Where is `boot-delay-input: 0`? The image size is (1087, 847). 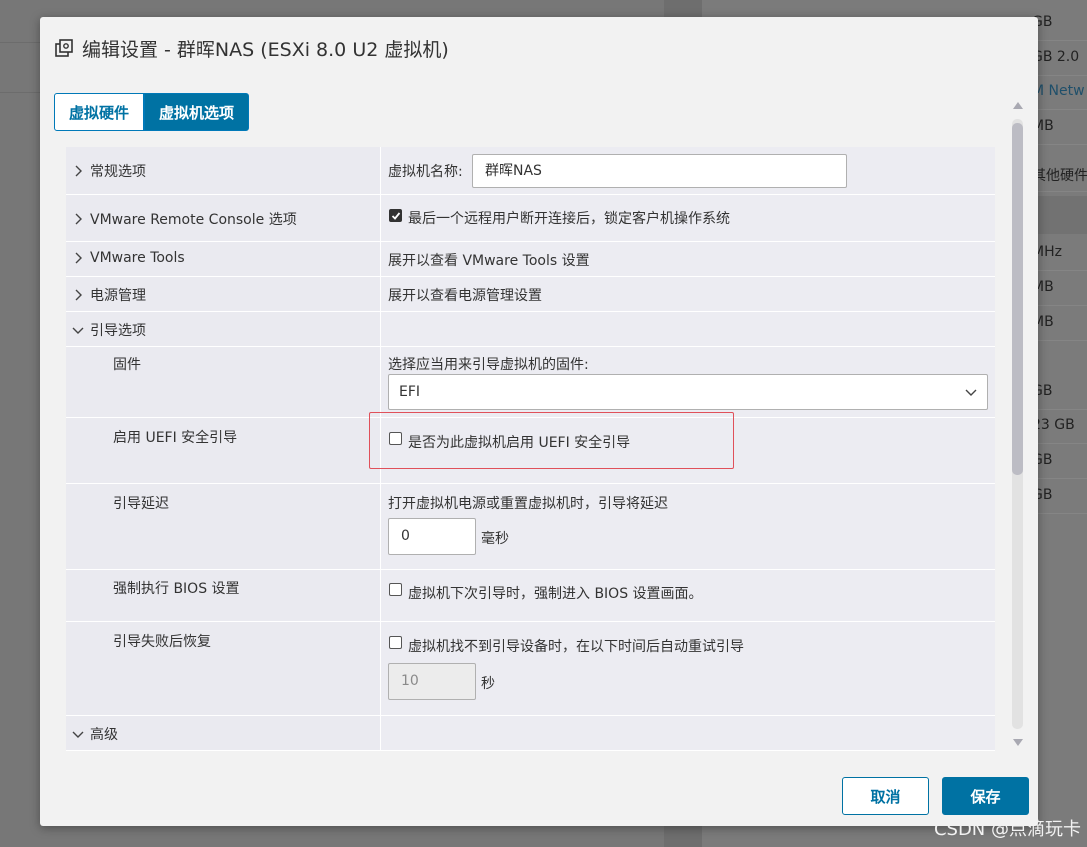
boot-delay-input: 0 is located at coordinates (432, 536).